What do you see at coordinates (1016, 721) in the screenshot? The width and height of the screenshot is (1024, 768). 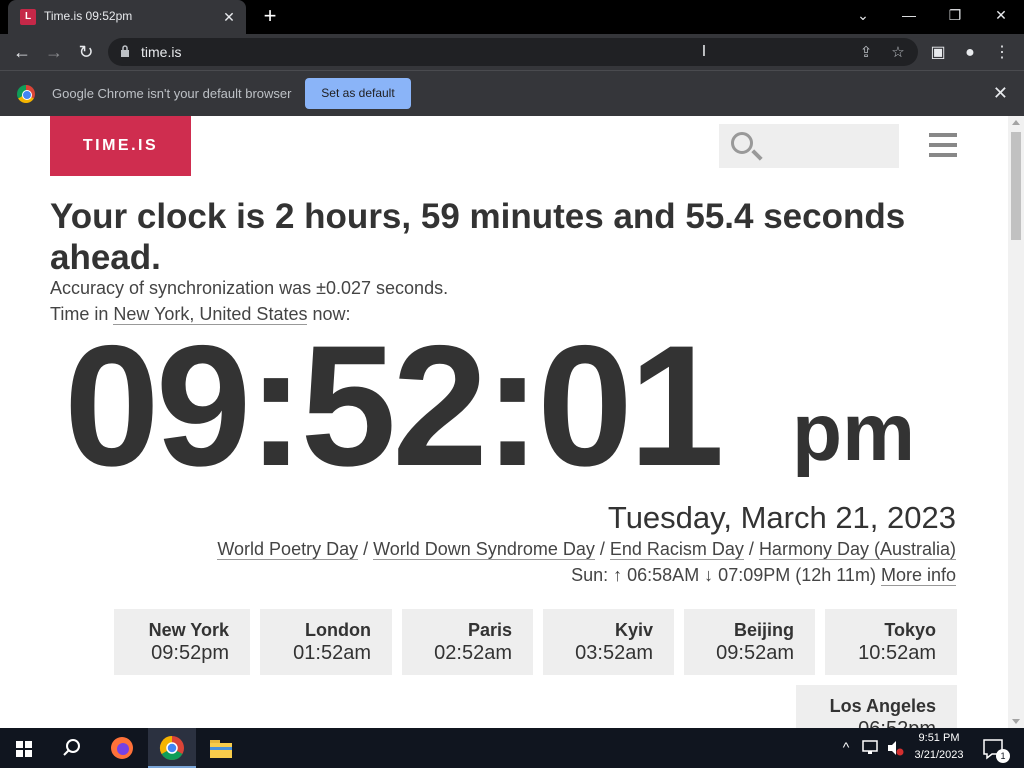 I see `scroll-down-icon` at bounding box center [1016, 721].